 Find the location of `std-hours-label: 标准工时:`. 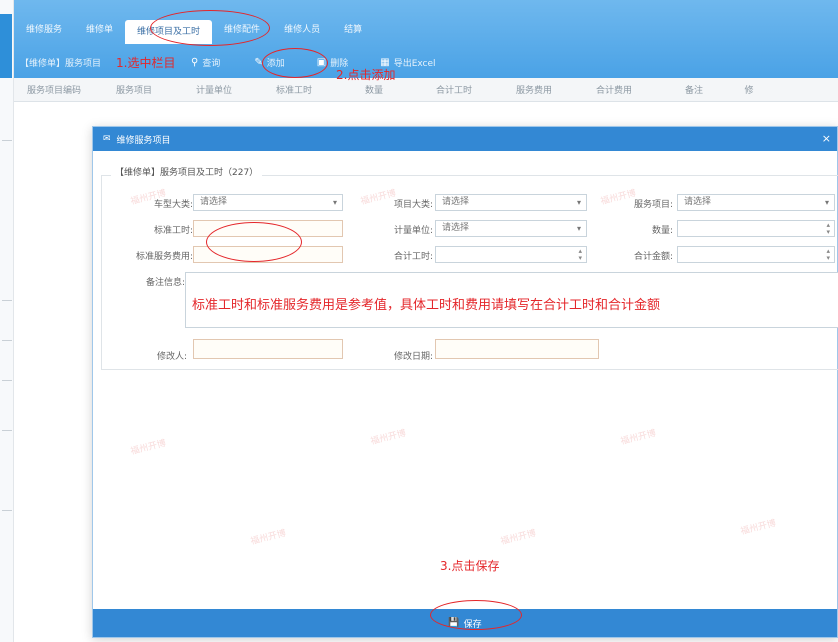

std-hours-label: 标准工时: is located at coordinates (173, 231).